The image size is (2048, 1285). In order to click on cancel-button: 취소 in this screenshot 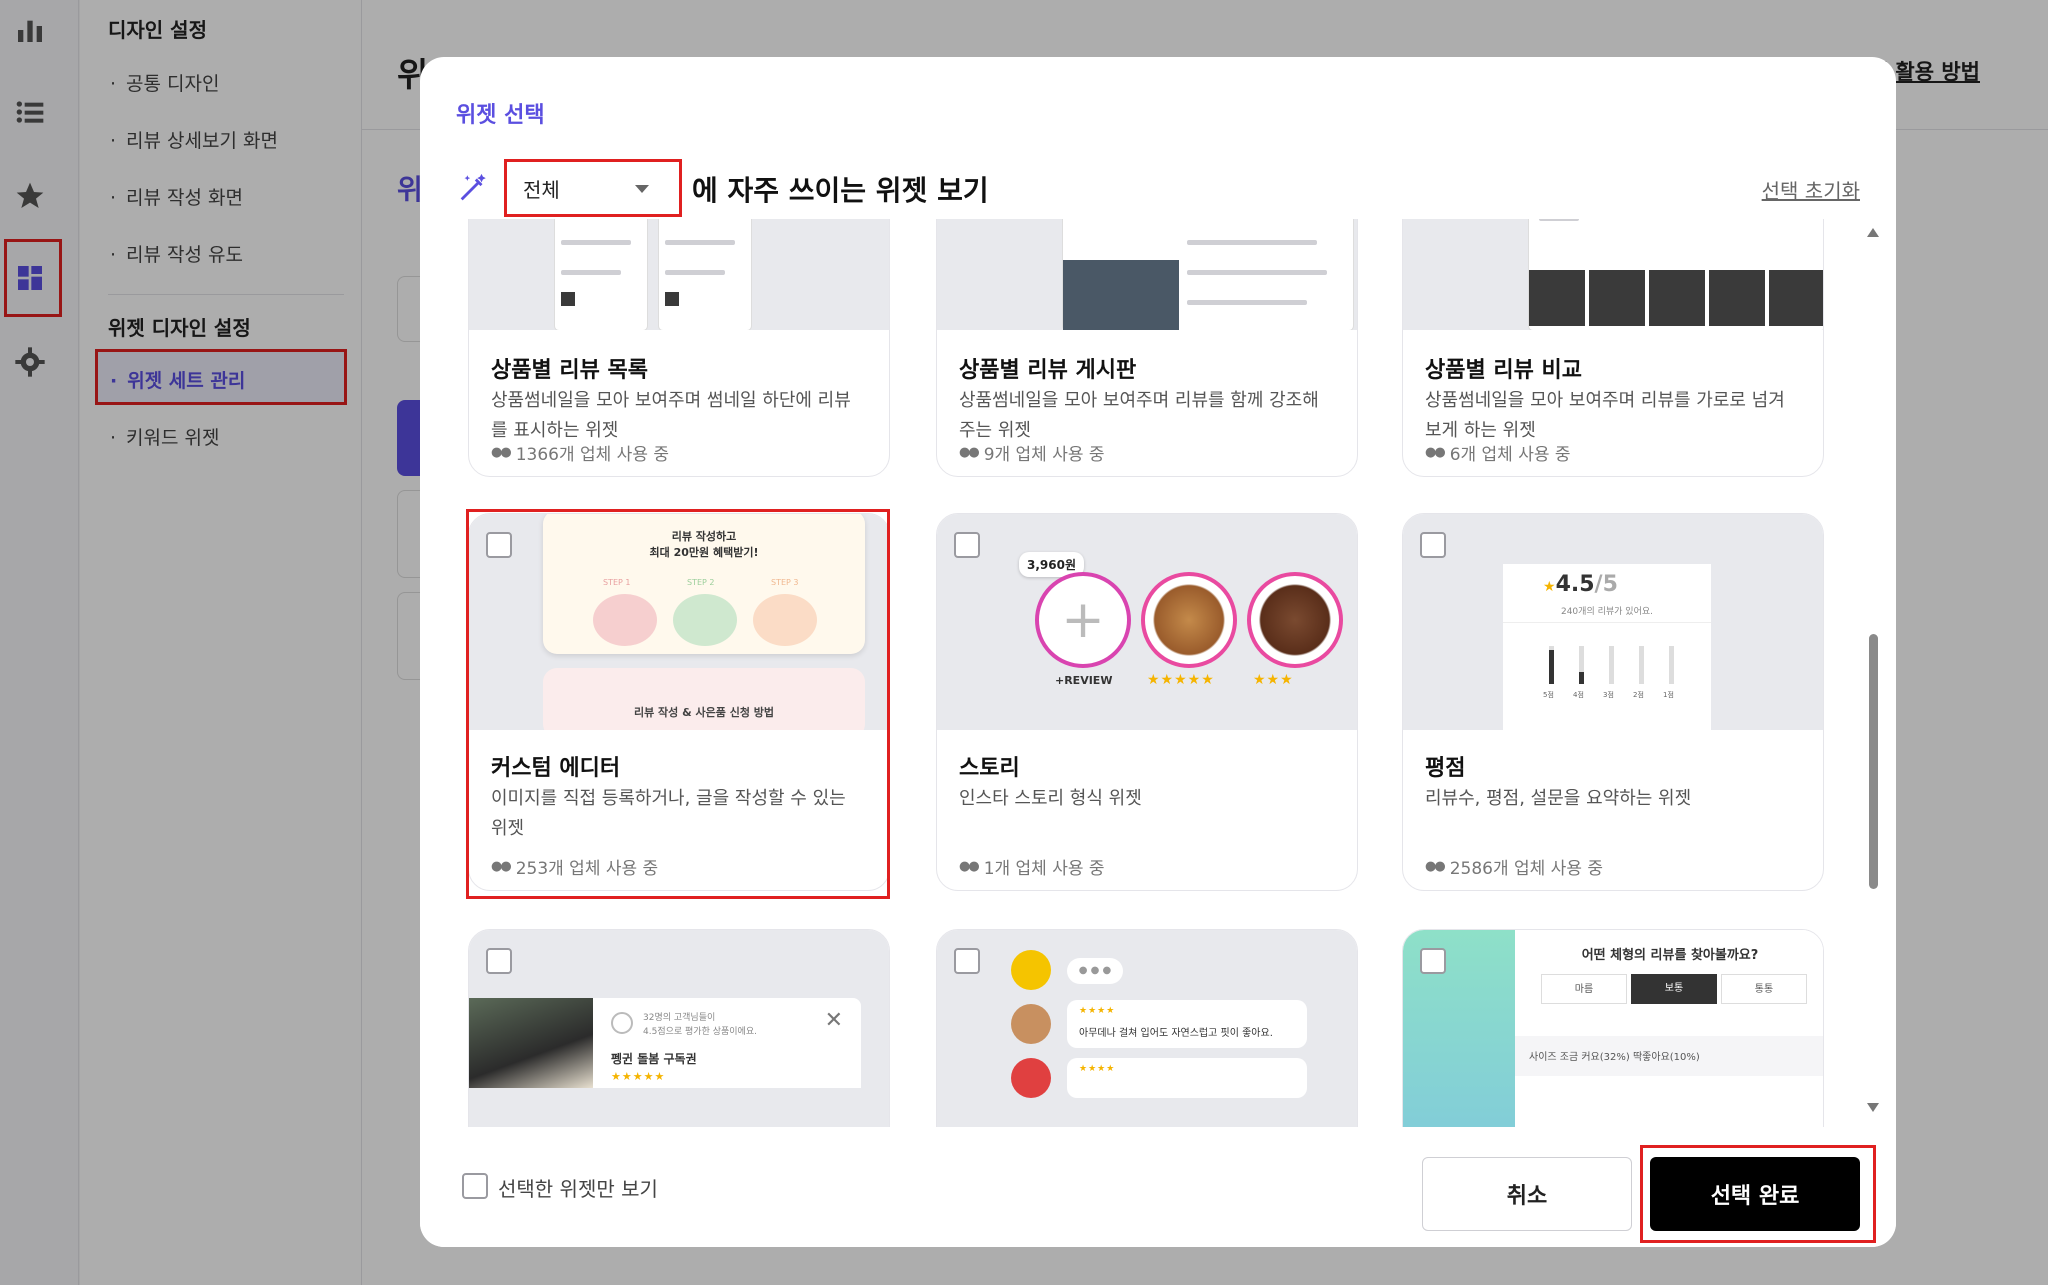, I will do `click(1527, 1194)`.